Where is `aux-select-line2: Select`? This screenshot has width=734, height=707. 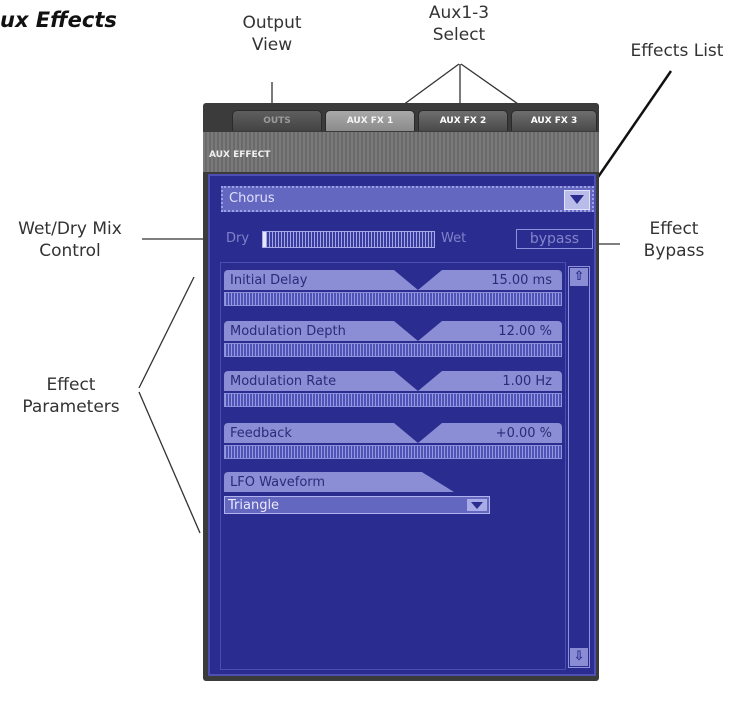
aux-select-line2: Select is located at coordinates (459, 35).